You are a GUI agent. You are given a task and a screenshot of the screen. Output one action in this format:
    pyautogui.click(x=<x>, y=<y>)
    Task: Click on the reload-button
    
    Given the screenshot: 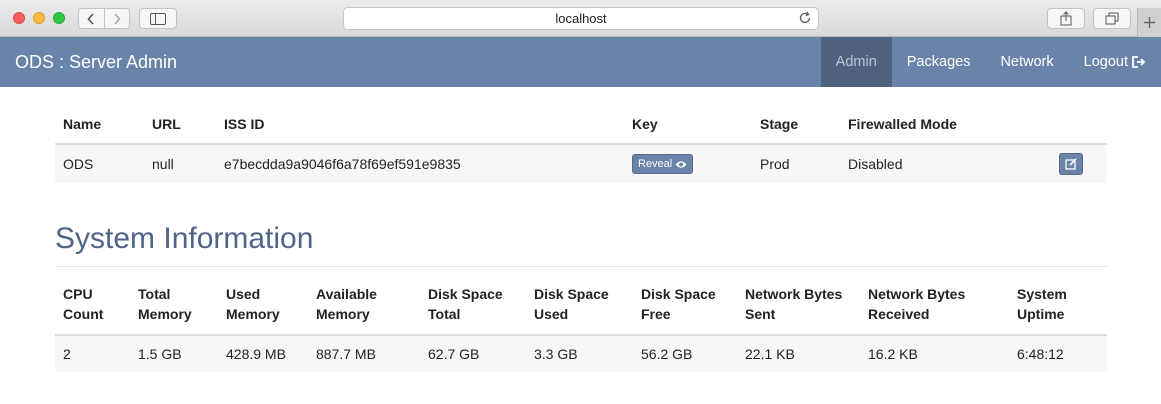 What is the action you would take?
    pyautogui.click(x=805, y=19)
    